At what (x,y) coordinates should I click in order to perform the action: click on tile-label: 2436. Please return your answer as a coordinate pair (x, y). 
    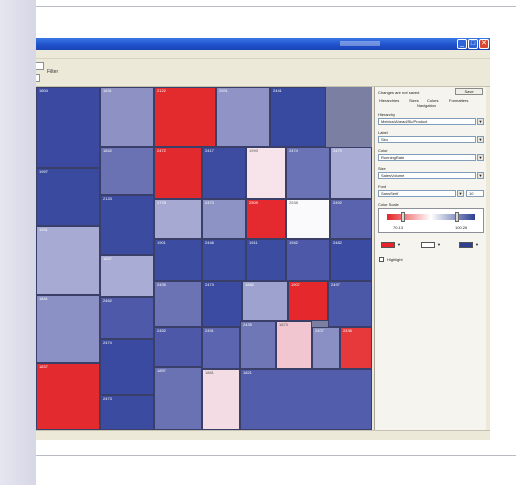
    Looking at the image, I should click on (347, 330).